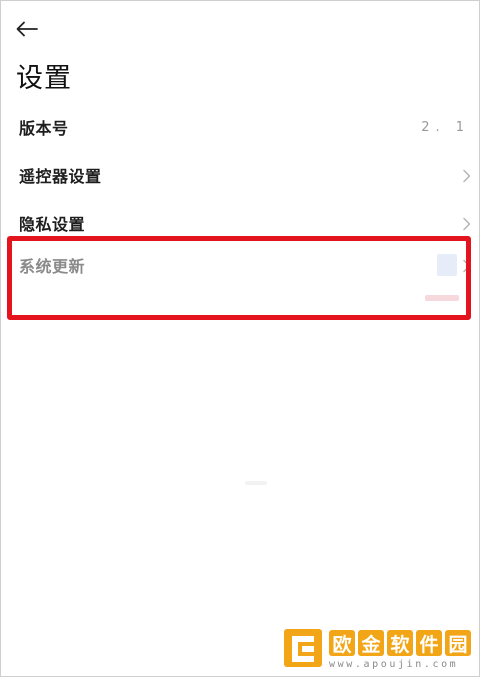  Describe the element at coordinates (371, 643) in the screenshot. I see `watermark-char: 金` at that location.